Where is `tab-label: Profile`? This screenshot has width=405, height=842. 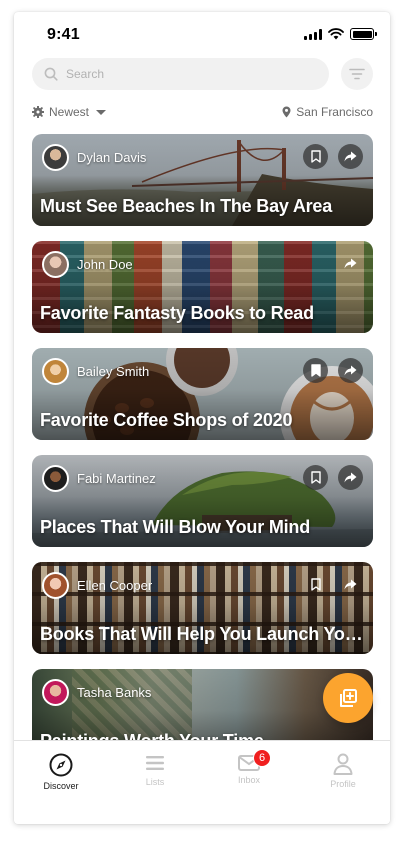 tab-label: Profile is located at coordinates (343, 784).